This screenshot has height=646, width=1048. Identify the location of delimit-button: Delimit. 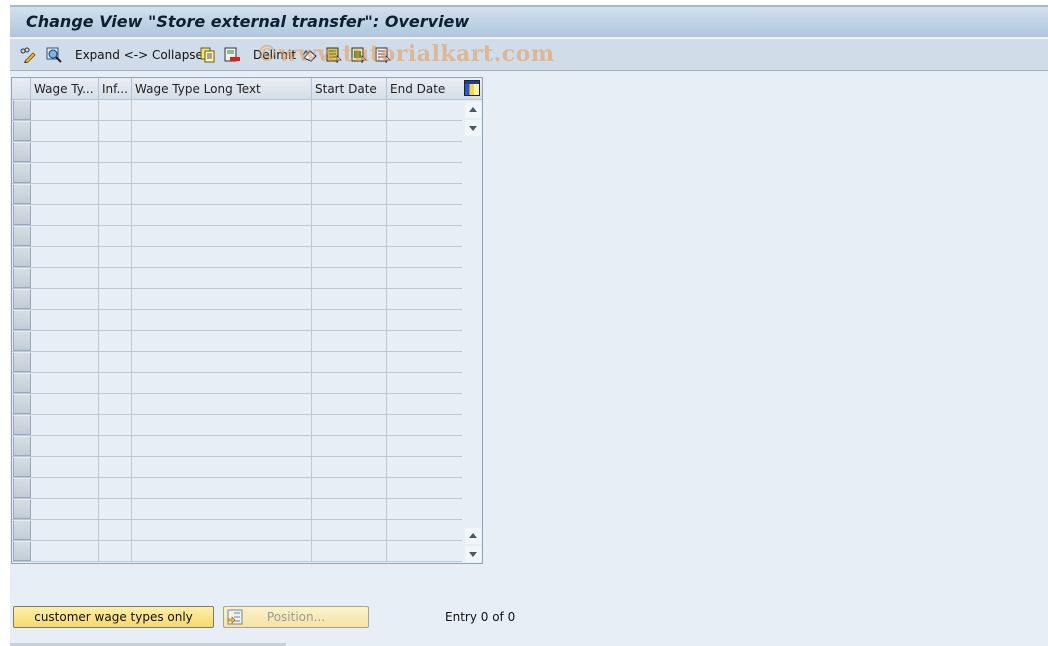
(274, 55).